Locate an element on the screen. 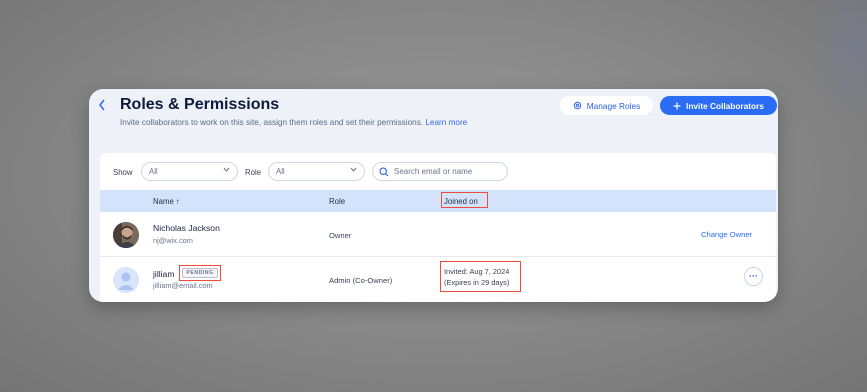 The width and height of the screenshot is (867, 392). more-dots-icon: ··· is located at coordinates (753, 276).